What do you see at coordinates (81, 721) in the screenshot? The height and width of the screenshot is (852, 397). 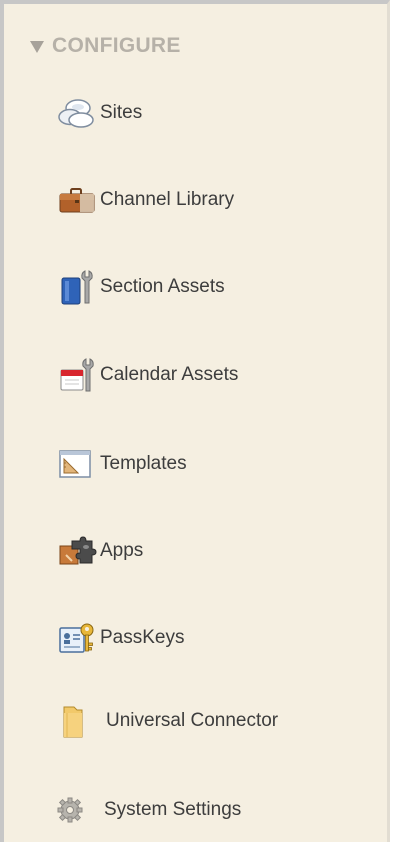 I see `folder-icon` at bounding box center [81, 721].